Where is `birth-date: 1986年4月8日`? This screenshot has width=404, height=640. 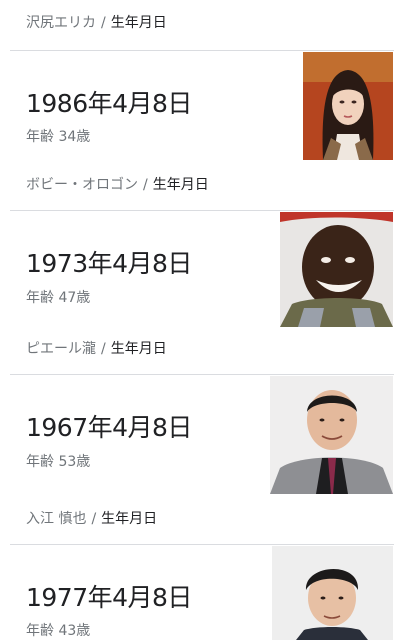
birth-date: 1986年4月8日 is located at coordinates (109, 103).